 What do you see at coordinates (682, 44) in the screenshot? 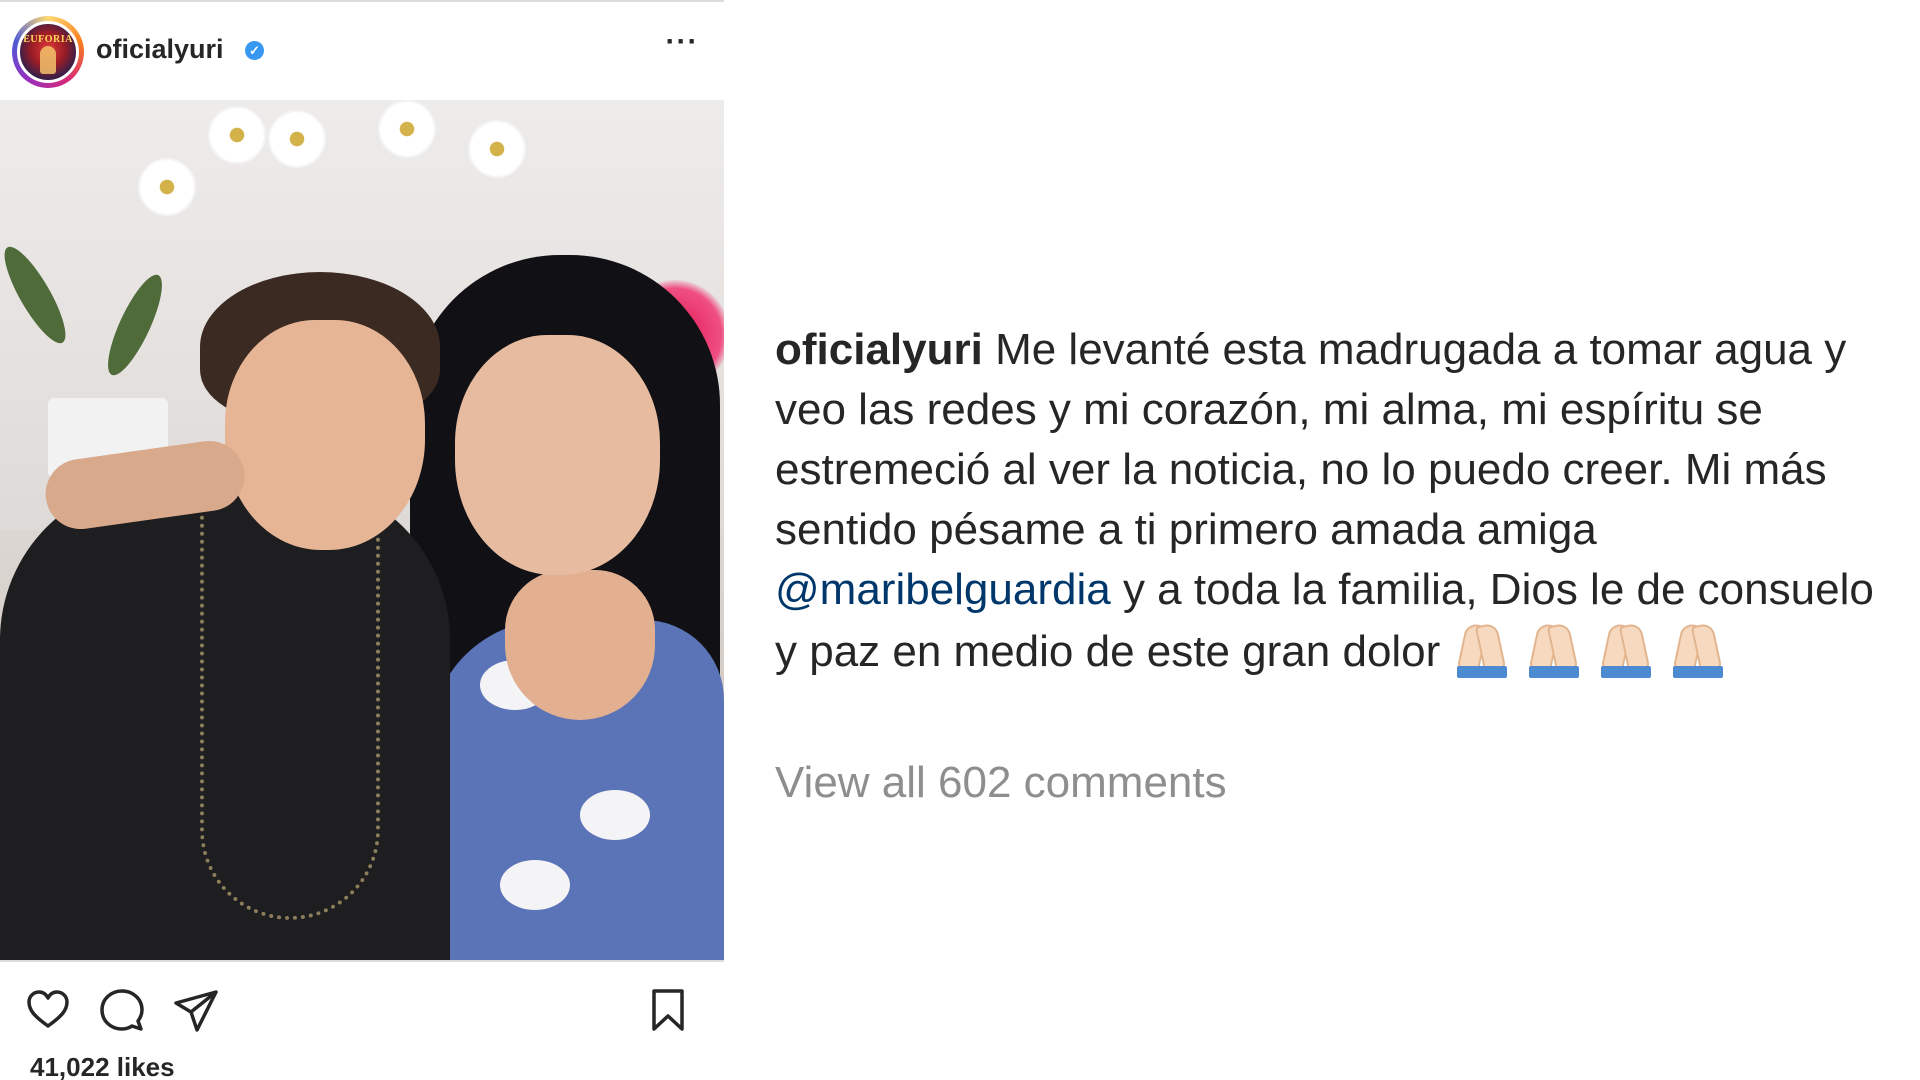
I see `more-options-icon: ···` at bounding box center [682, 44].